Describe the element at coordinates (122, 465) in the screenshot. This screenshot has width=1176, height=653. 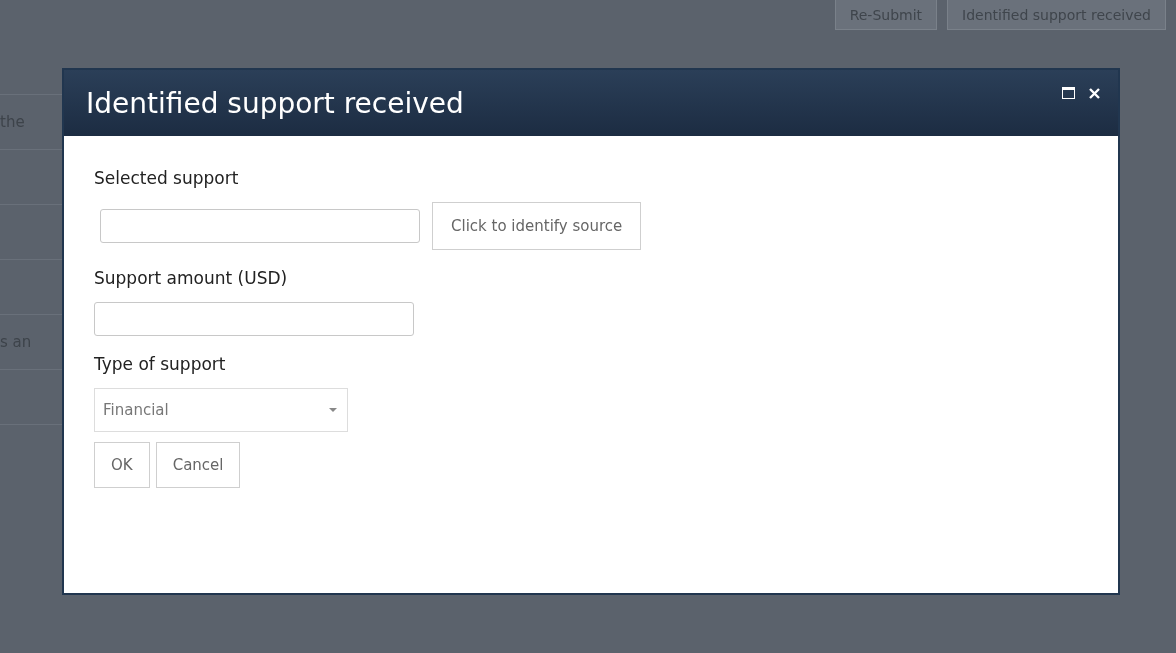
I see `dialog-button: OK` at that location.